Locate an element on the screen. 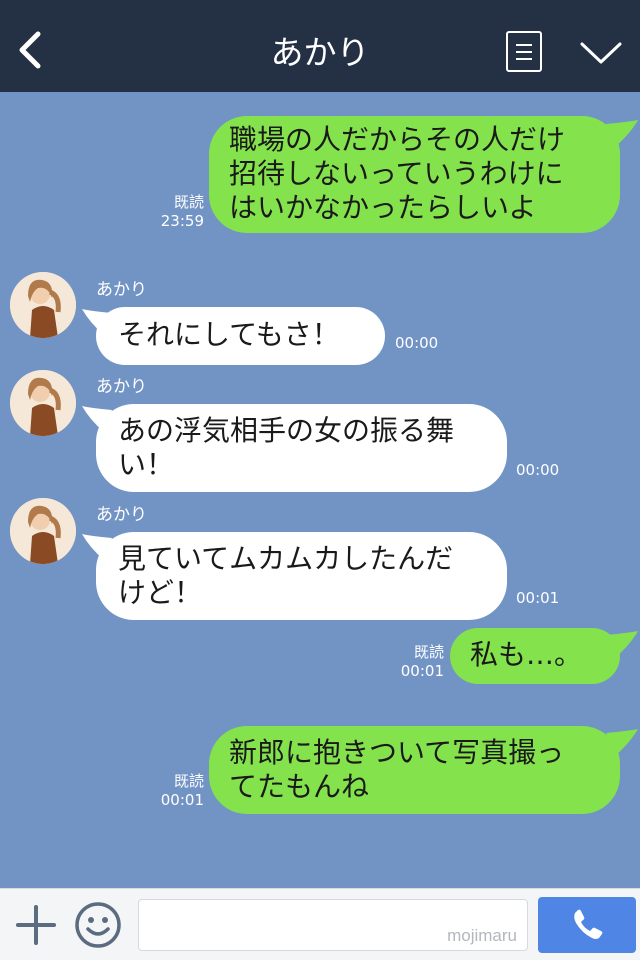 Image resolution: width=640 pixels, height=960 pixels. call-button is located at coordinates (587, 925).